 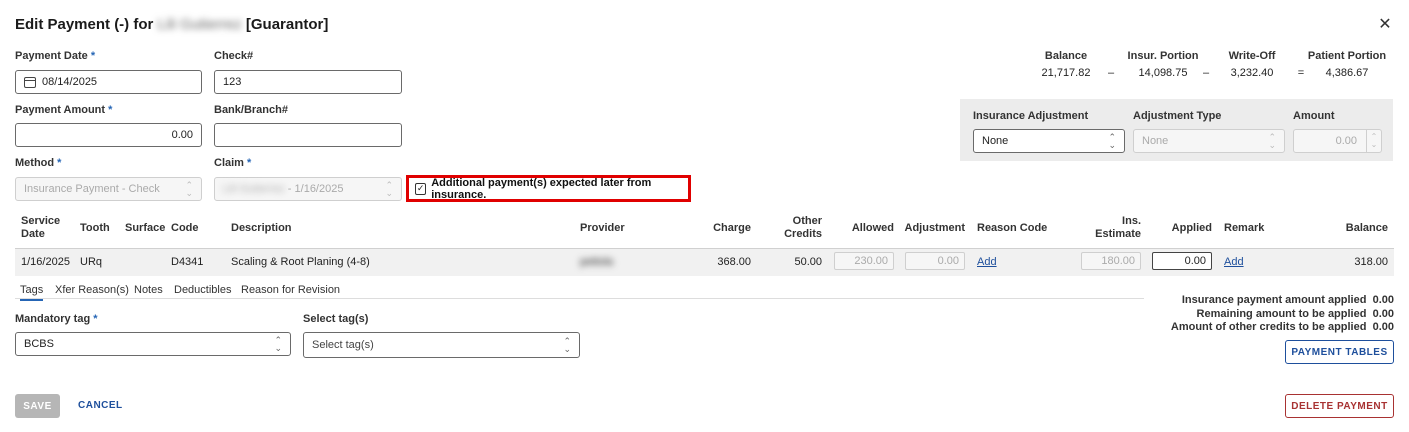 What do you see at coordinates (1252, 73) in the screenshot?
I see `write-off-value: 3,232.40` at bounding box center [1252, 73].